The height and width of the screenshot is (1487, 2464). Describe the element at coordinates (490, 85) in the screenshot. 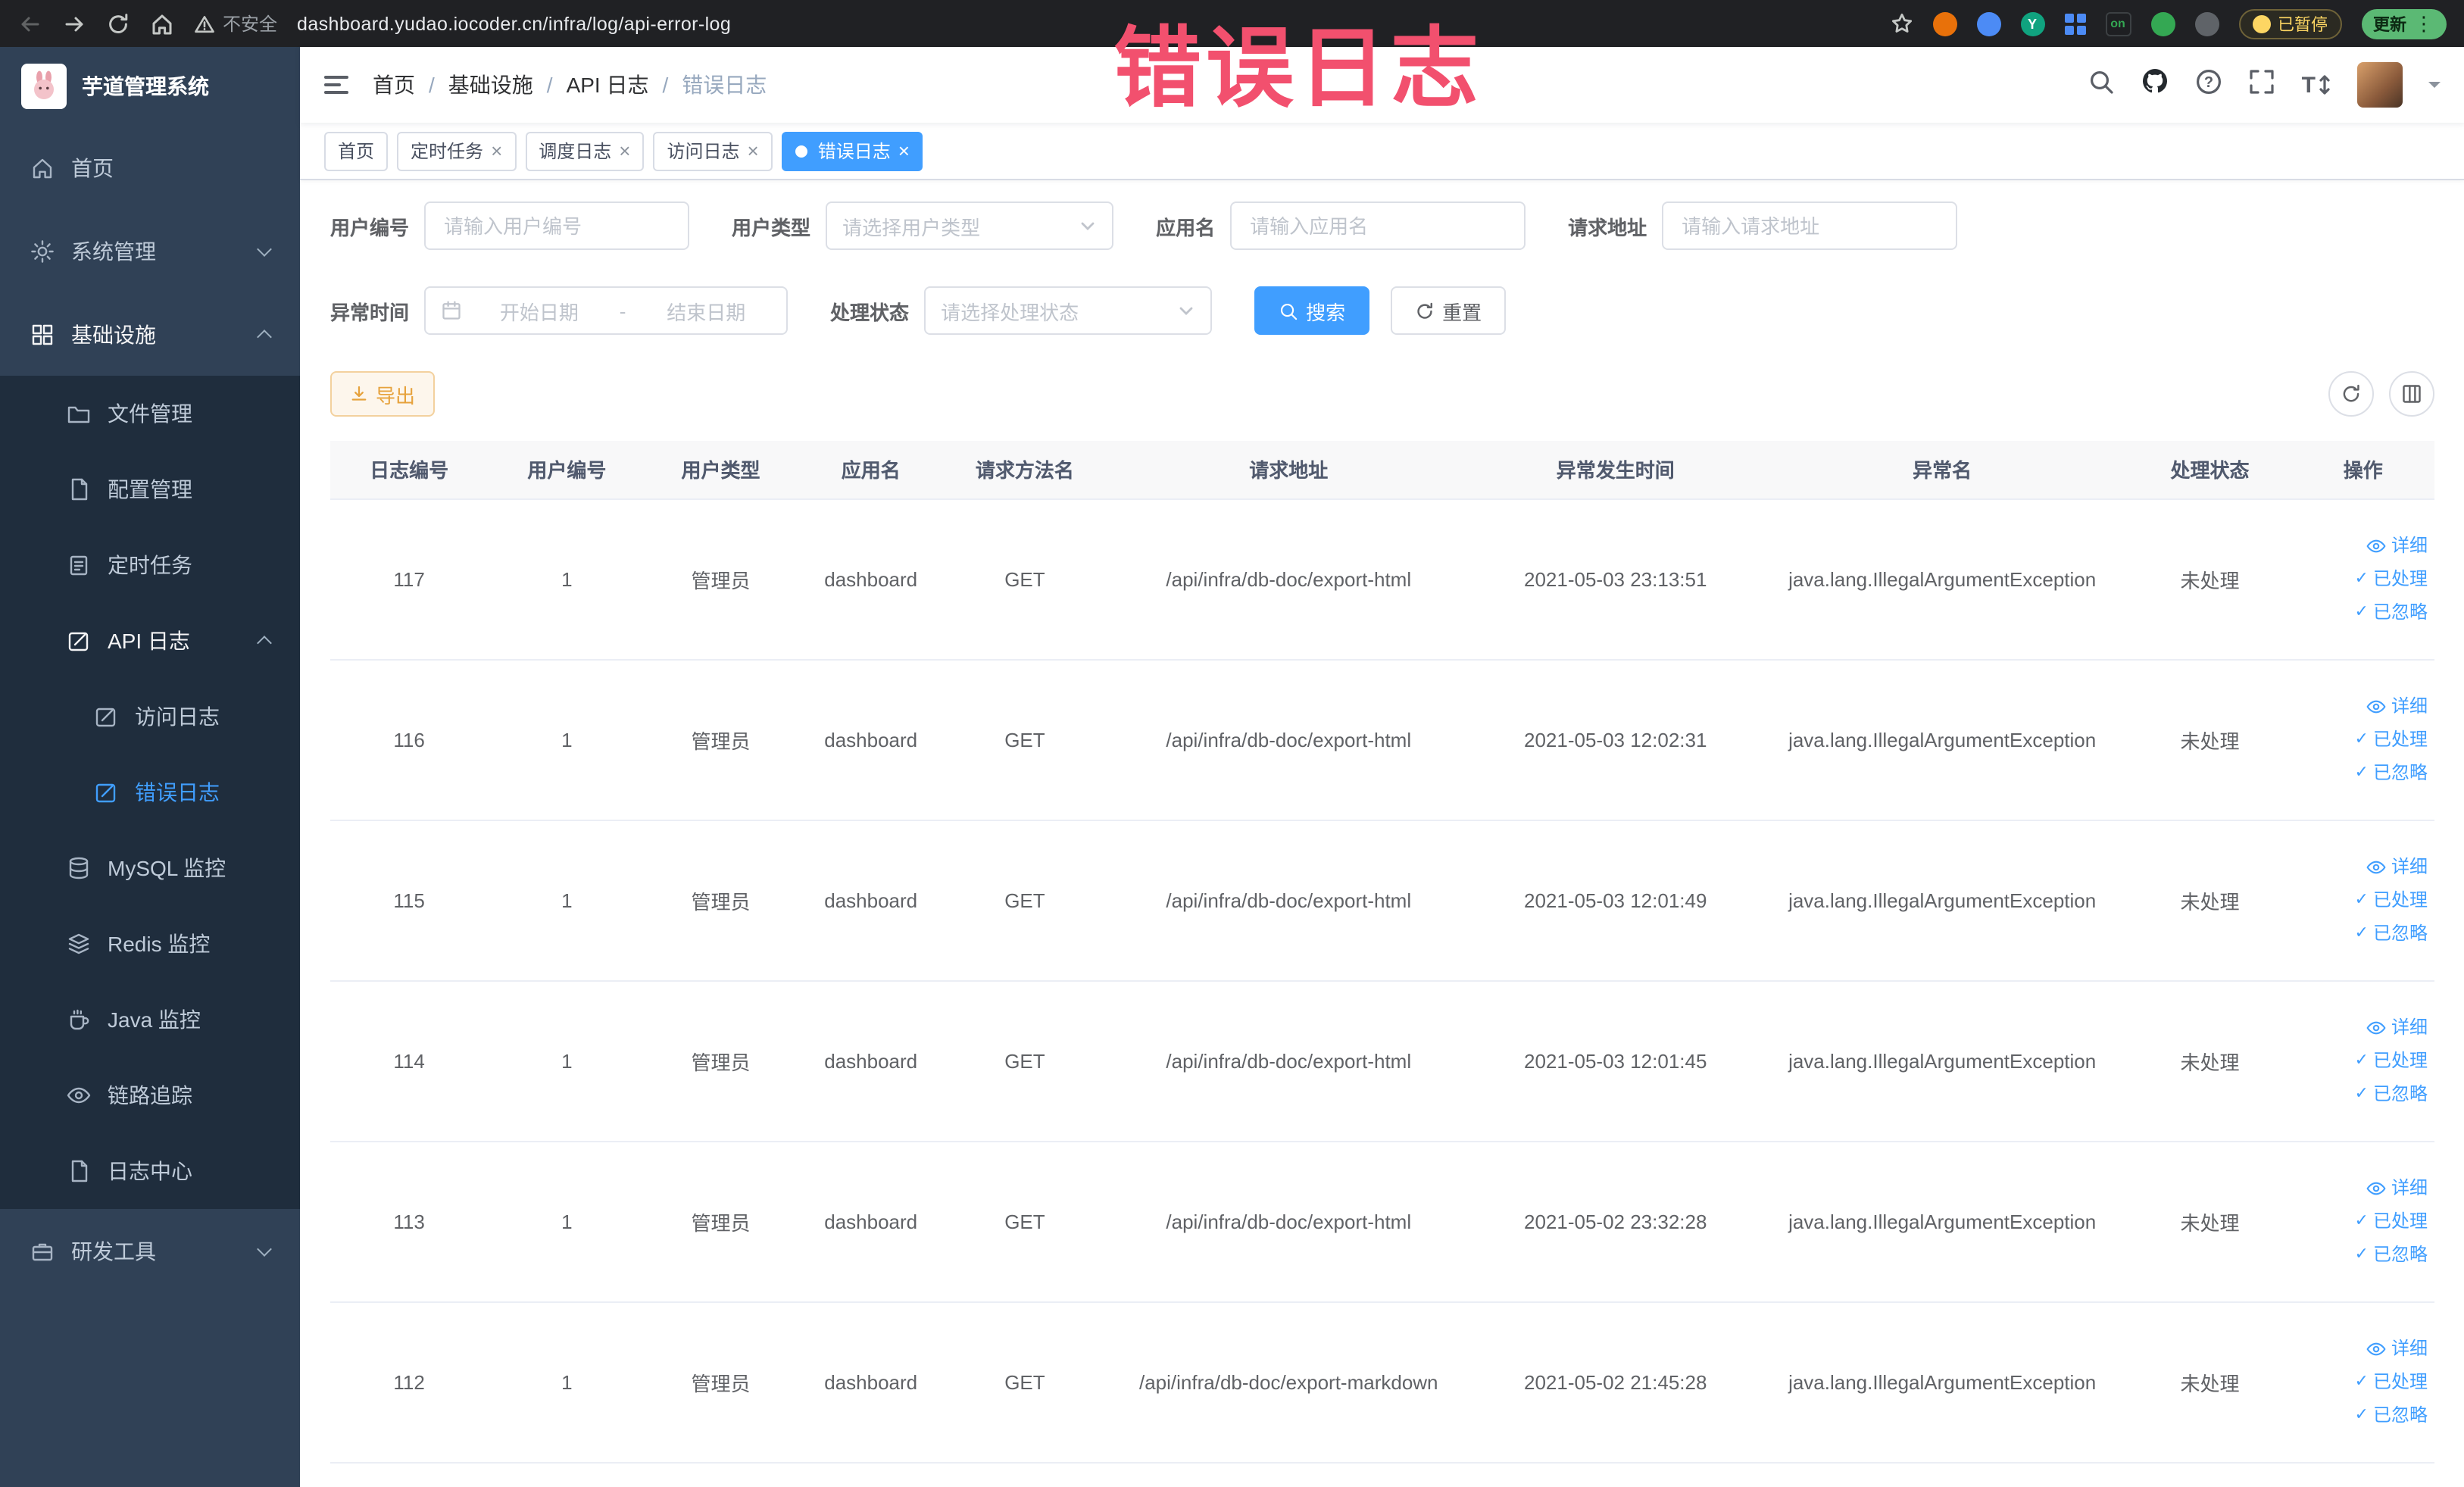

I see `breadcrumb-infra: 基础设施` at that location.